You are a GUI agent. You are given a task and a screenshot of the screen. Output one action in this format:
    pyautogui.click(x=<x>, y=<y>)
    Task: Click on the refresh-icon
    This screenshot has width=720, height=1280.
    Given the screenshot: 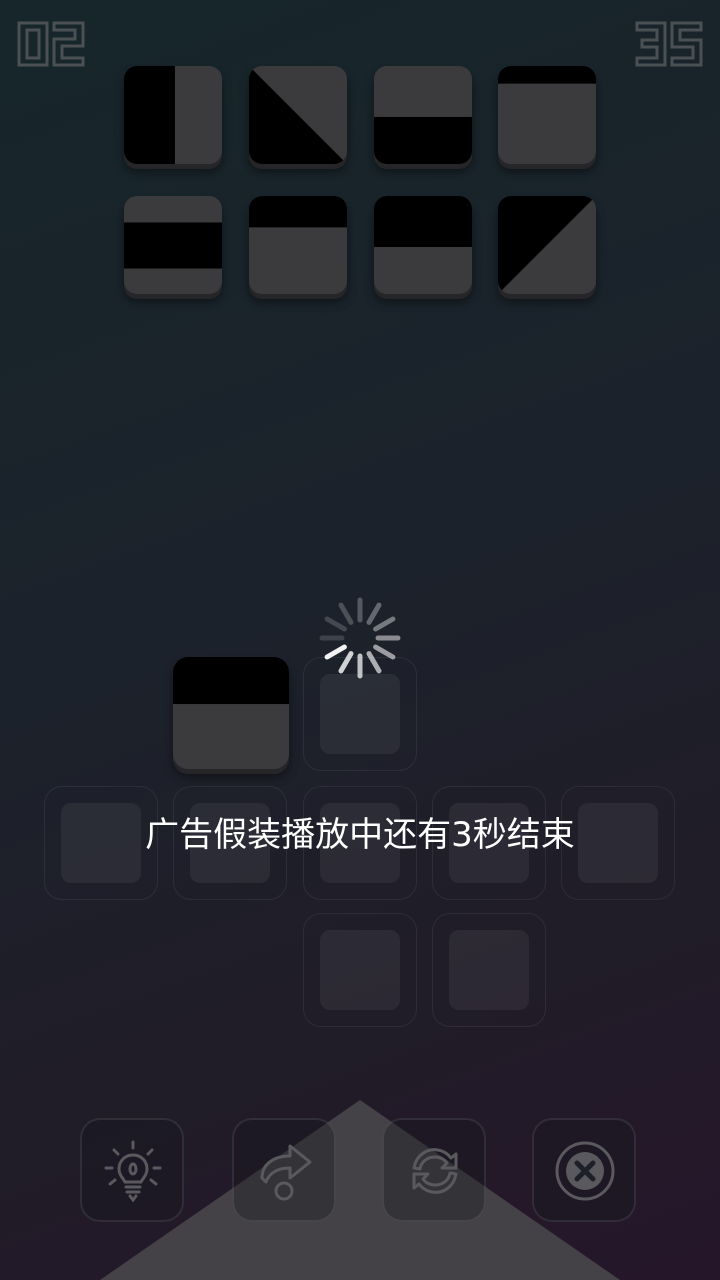 What is the action you would take?
    pyautogui.click(x=435, y=1171)
    